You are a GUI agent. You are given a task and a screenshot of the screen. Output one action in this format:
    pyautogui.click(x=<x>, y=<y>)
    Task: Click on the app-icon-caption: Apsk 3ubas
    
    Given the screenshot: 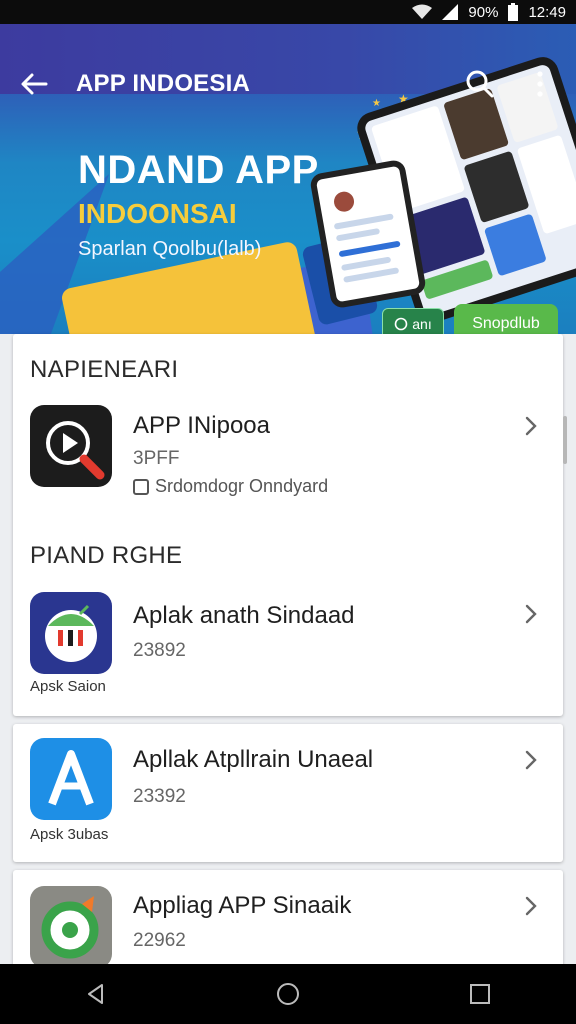 What is the action you would take?
    pyautogui.click(x=69, y=834)
    